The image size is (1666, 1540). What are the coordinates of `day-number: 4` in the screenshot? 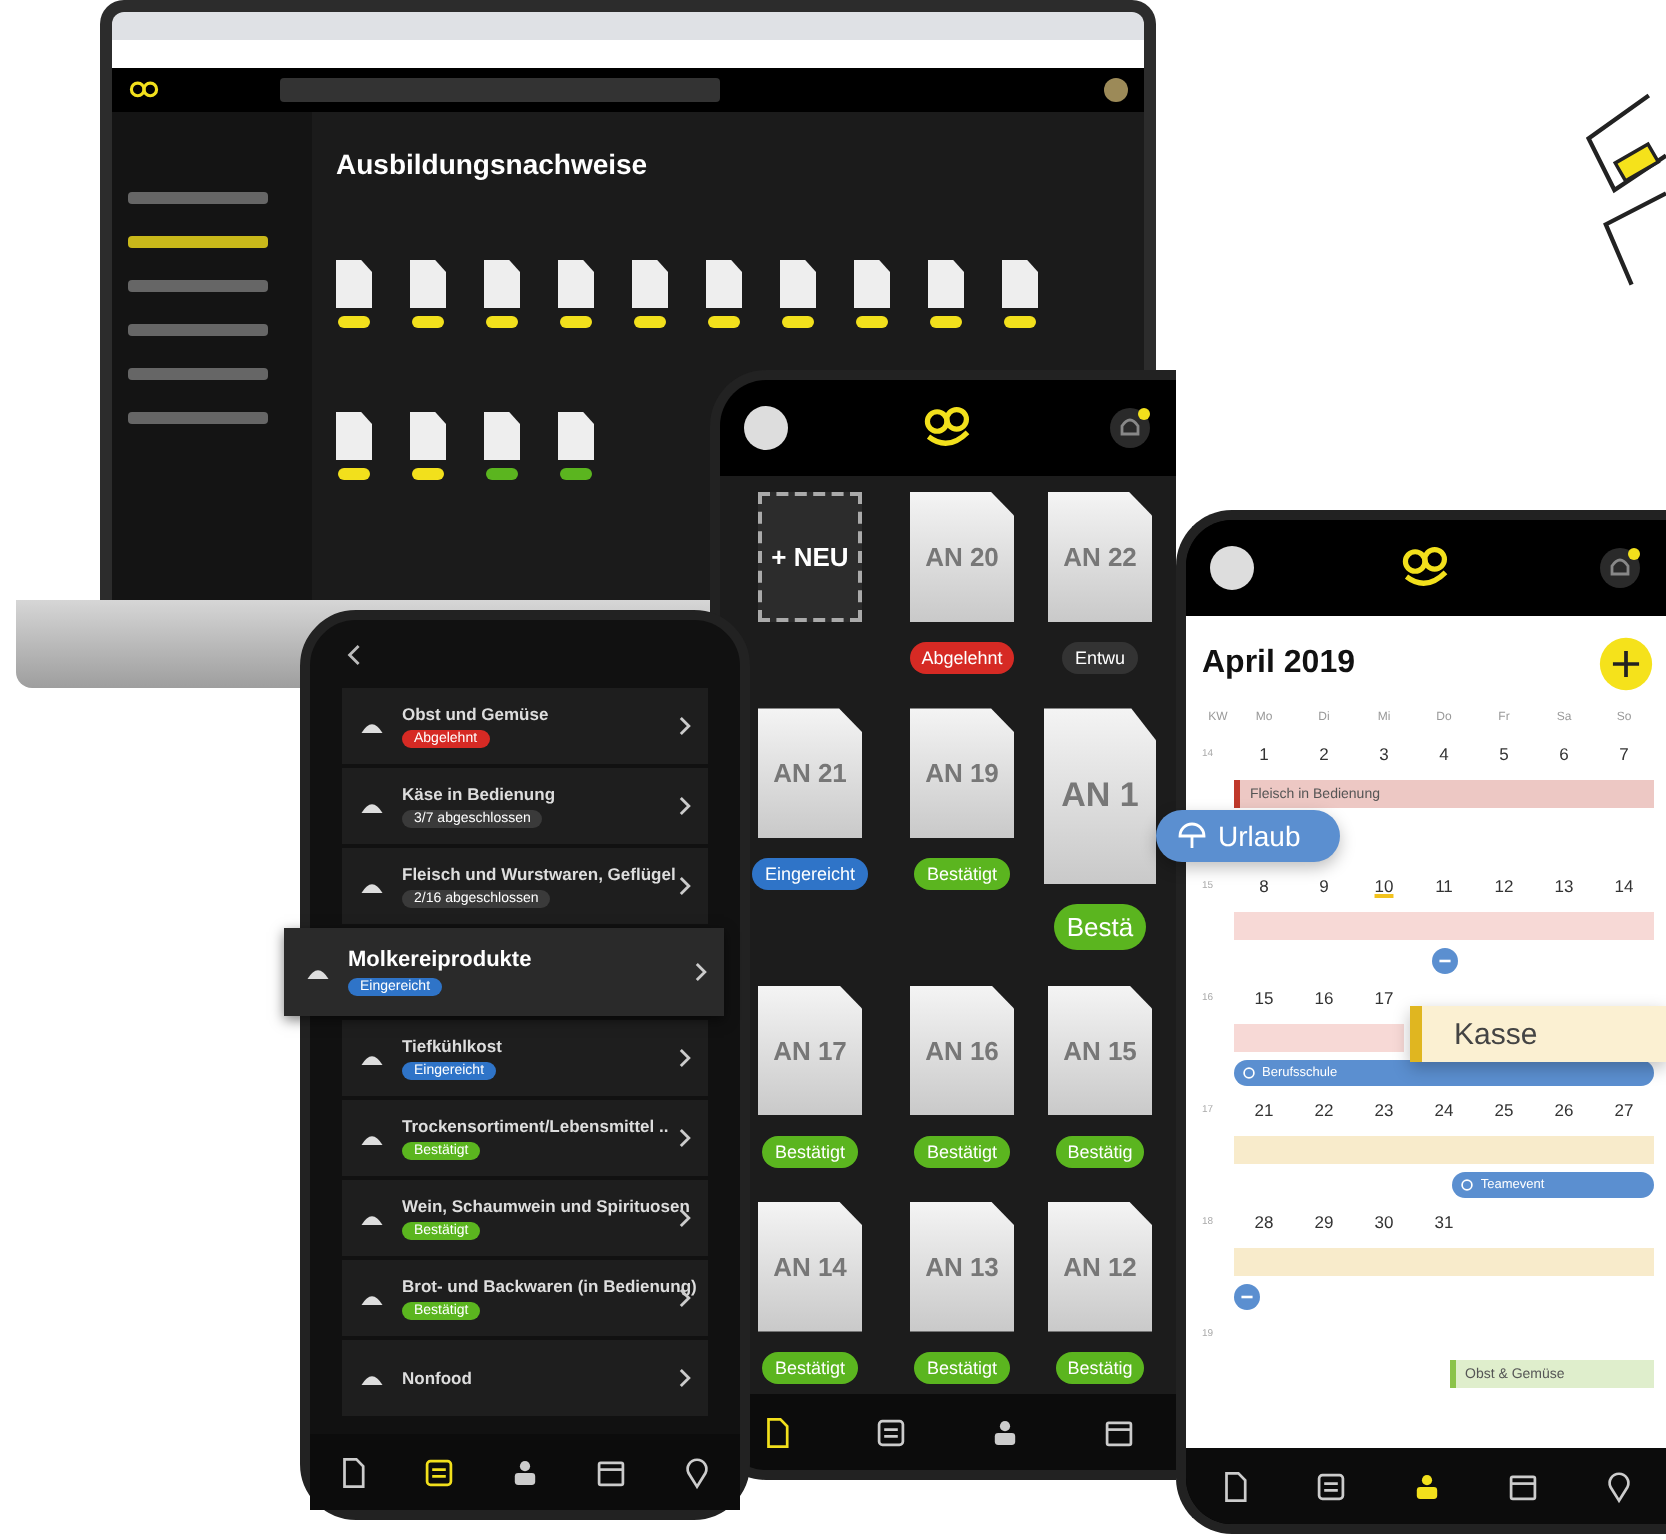 It's located at (1444, 754).